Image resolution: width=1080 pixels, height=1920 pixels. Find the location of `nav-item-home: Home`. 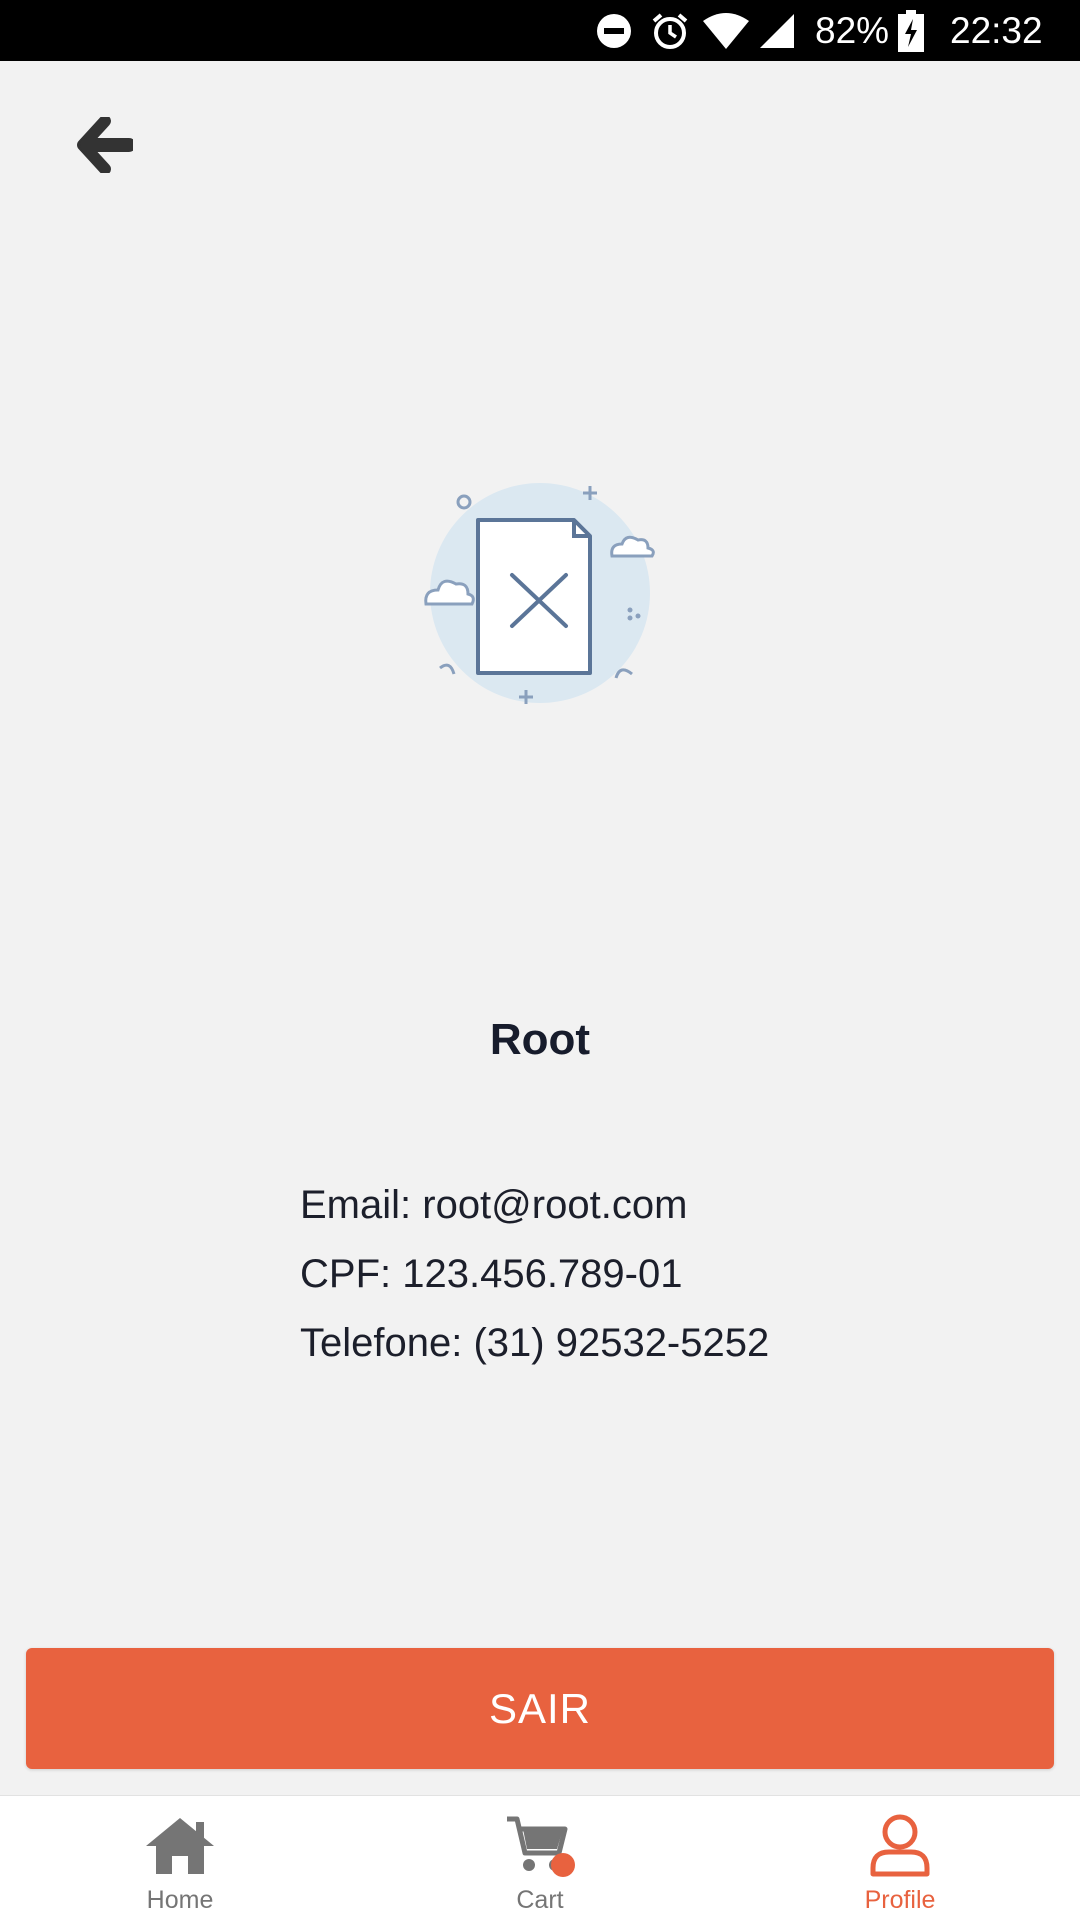

nav-item-home: Home is located at coordinates (180, 1858).